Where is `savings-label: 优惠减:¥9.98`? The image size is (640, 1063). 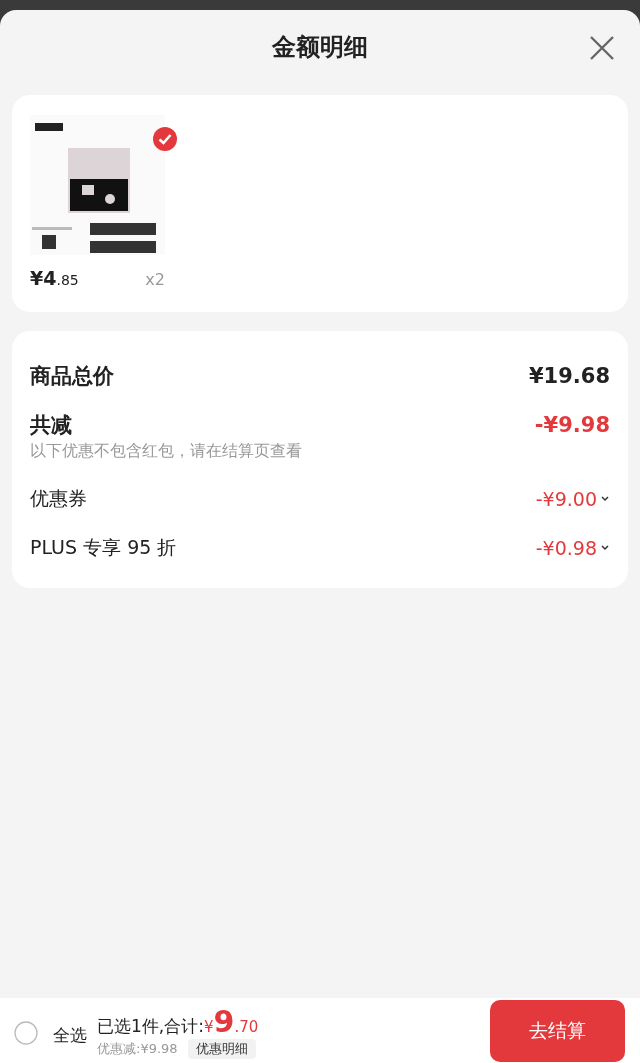 savings-label: 优惠减:¥9.98 is located at coordinates (137, 1049).